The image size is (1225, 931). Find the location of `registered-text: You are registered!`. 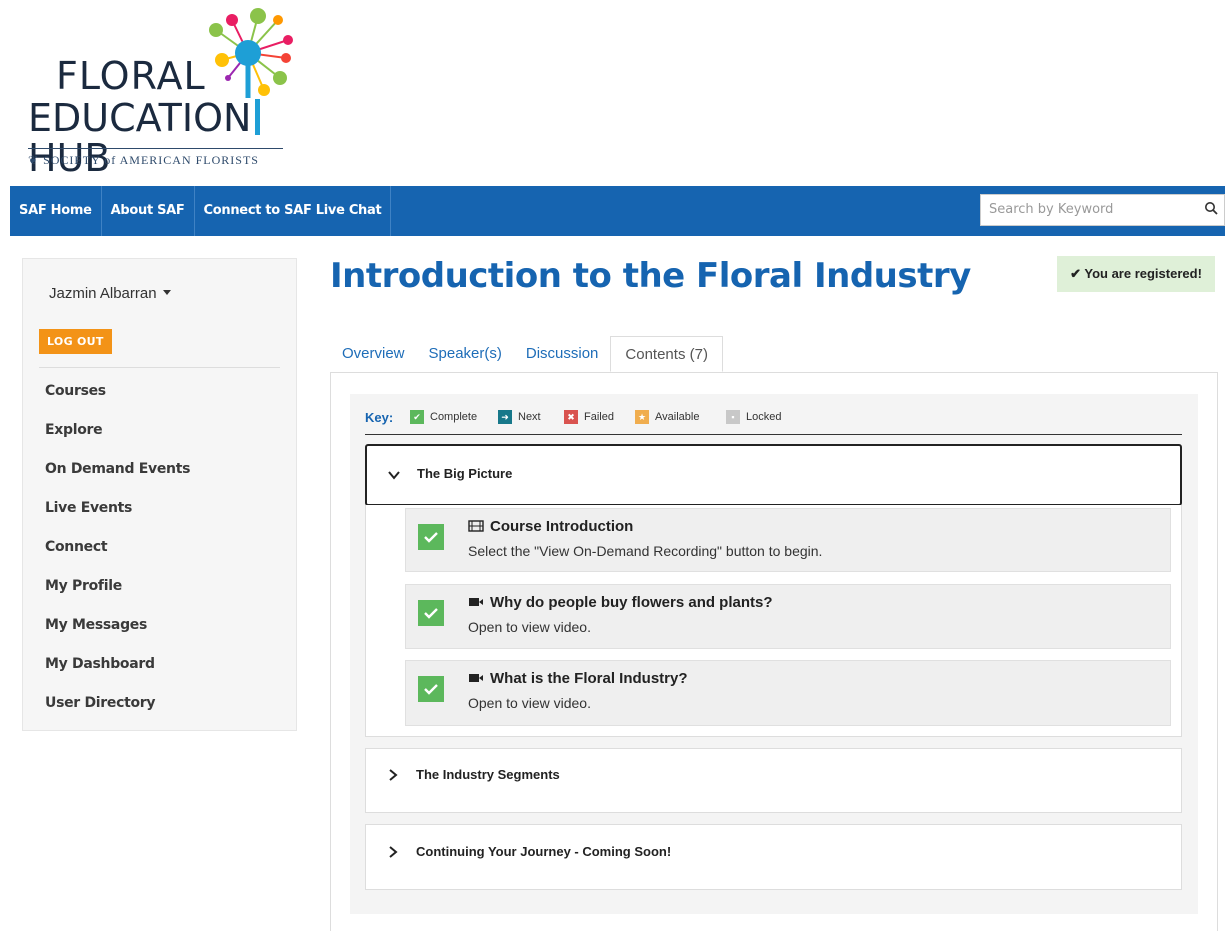

registered-text: You are registered! is located at coordinates (1143, 273).